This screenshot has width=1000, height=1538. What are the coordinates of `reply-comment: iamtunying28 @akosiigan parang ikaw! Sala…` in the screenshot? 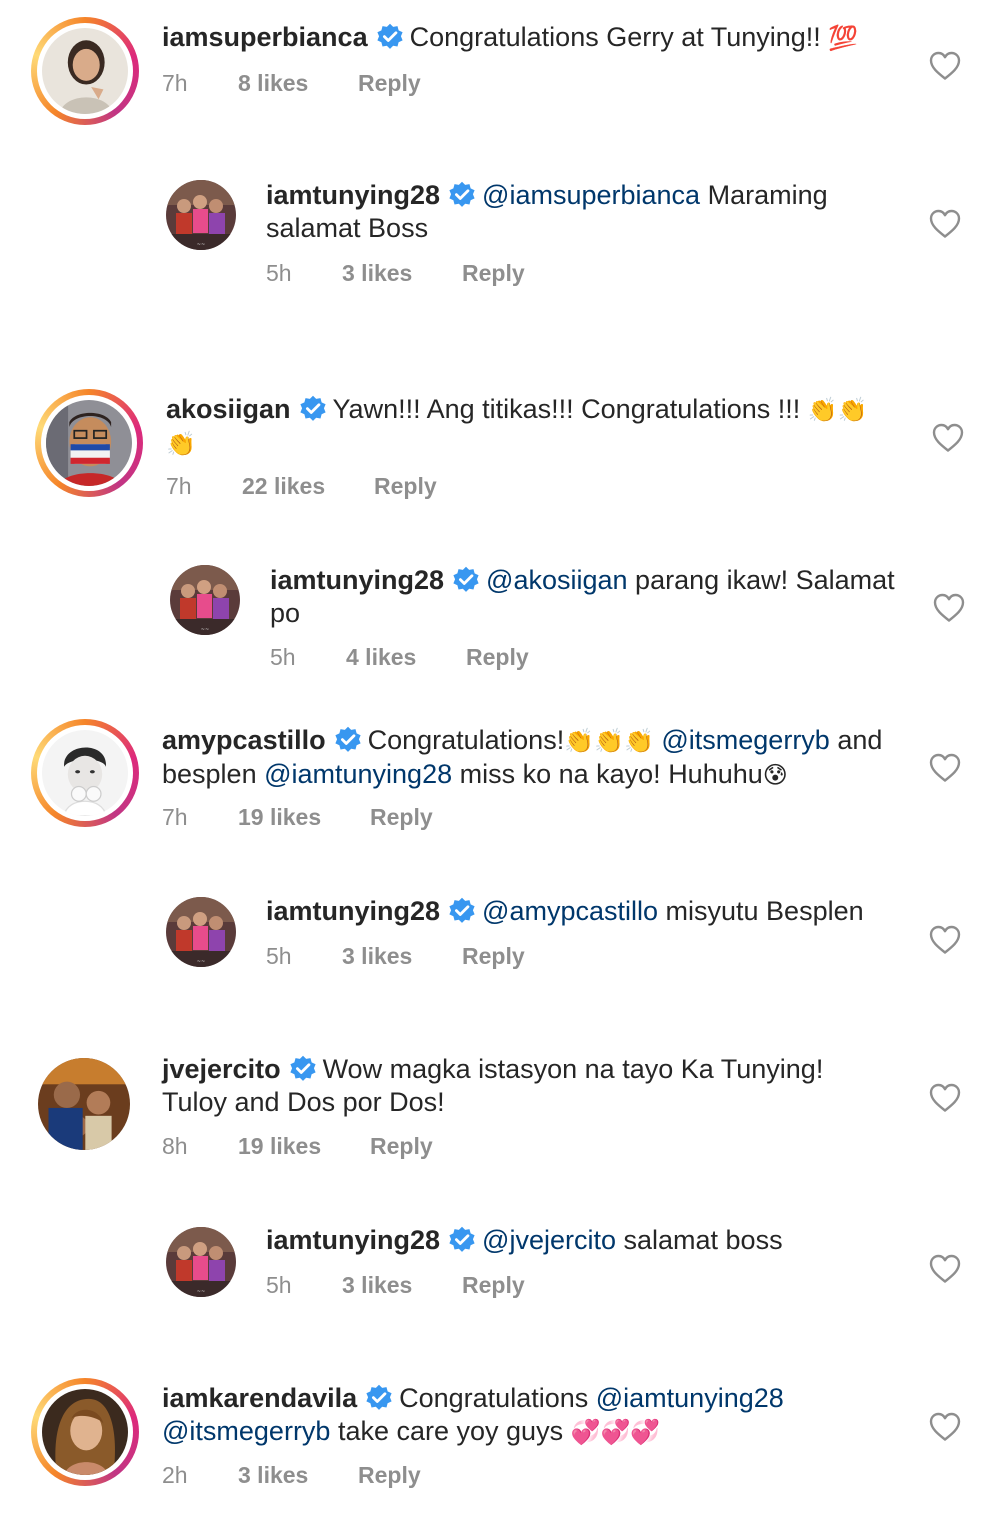 It's located at (500, 620).